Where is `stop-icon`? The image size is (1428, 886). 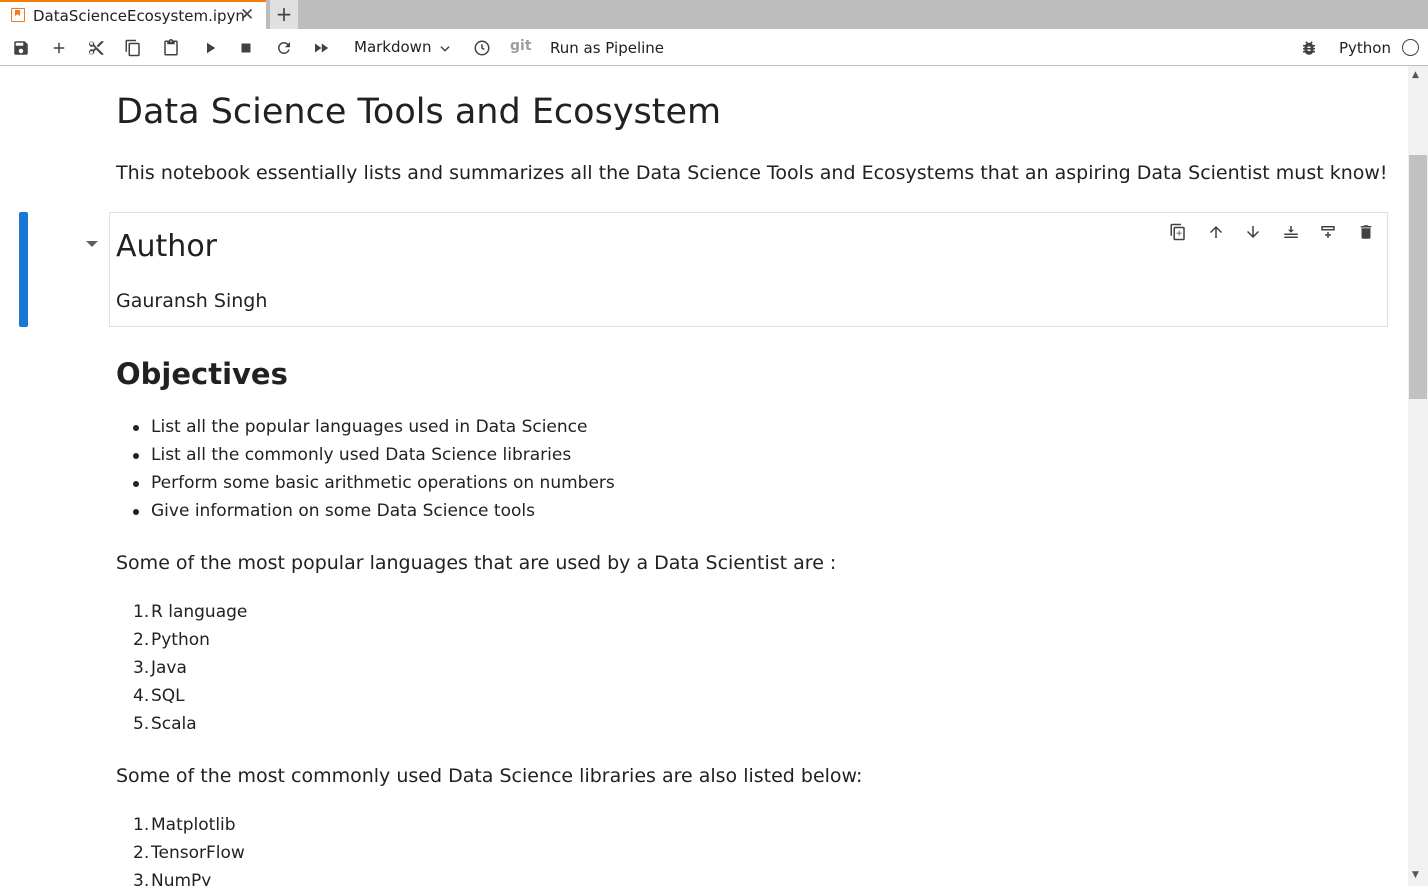 stop-icon is located at coordinates (246, 48).